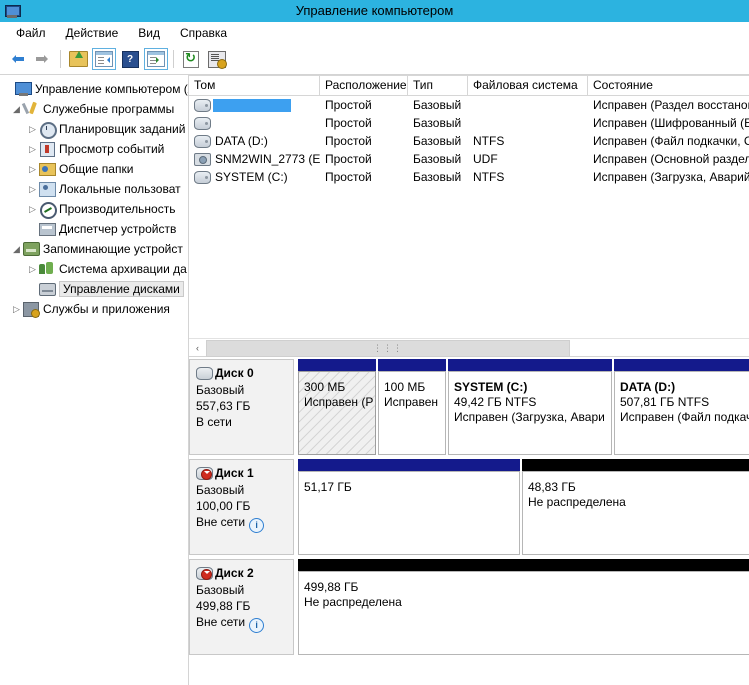 The width and height of the screenshot is (749, 685). Describe the element at coordinates (197, 347) in the screenshot. I see `scroll-left-button: ‹` at that location.